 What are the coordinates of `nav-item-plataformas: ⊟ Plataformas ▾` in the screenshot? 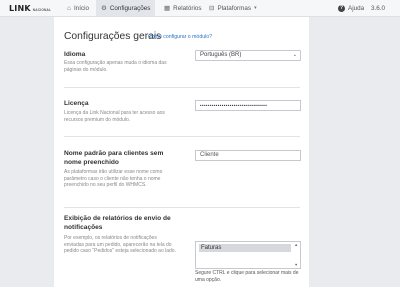 It's located at (233, 8).